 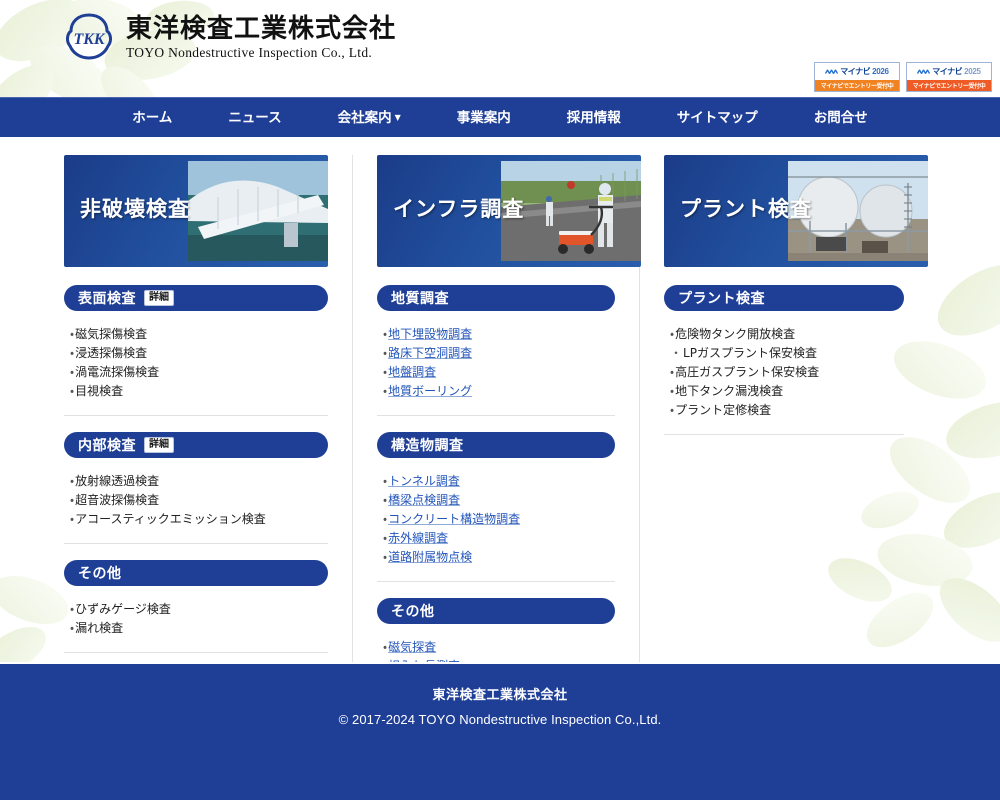 I want to click on nav-item-company: 会社案内 ▼, so click(x=369, y=118).